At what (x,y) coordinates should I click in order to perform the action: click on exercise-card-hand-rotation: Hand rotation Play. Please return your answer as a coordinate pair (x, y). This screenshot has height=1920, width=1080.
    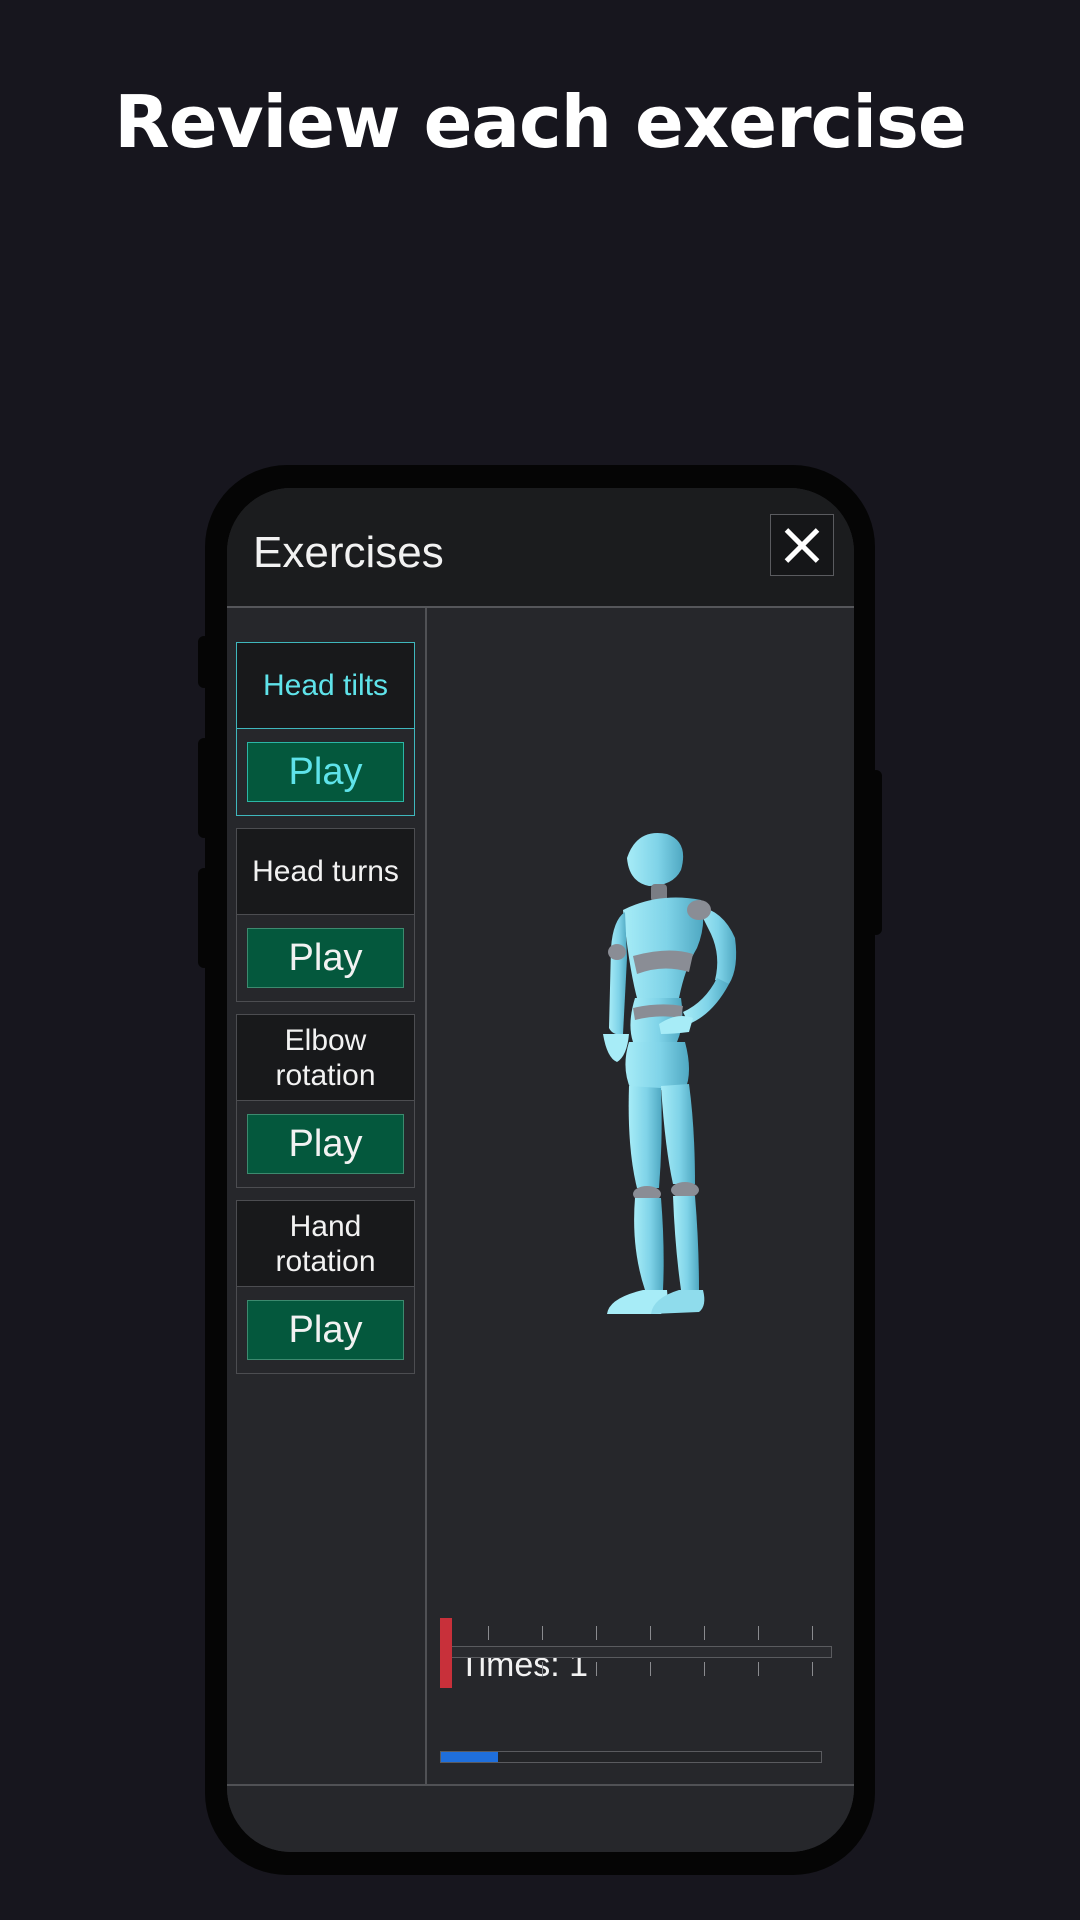
    Looking at the image, I should click on (325, 1287).